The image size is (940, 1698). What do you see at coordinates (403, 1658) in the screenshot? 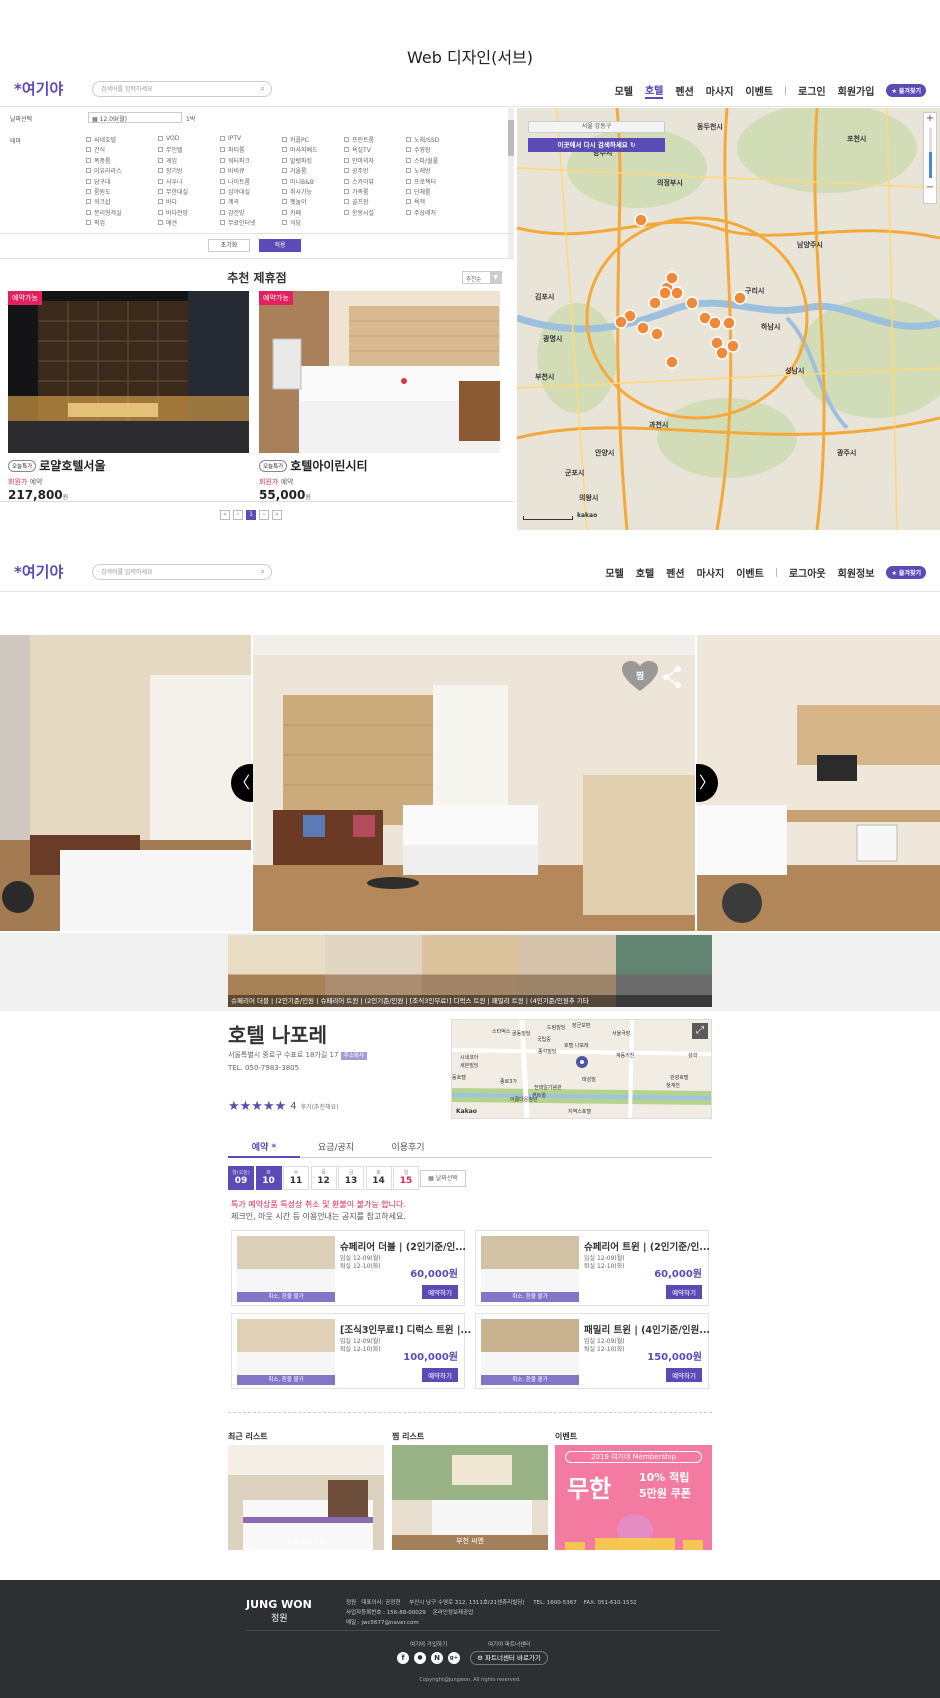
I see `facebook-icon: f` at bounding box center [403, 1658].